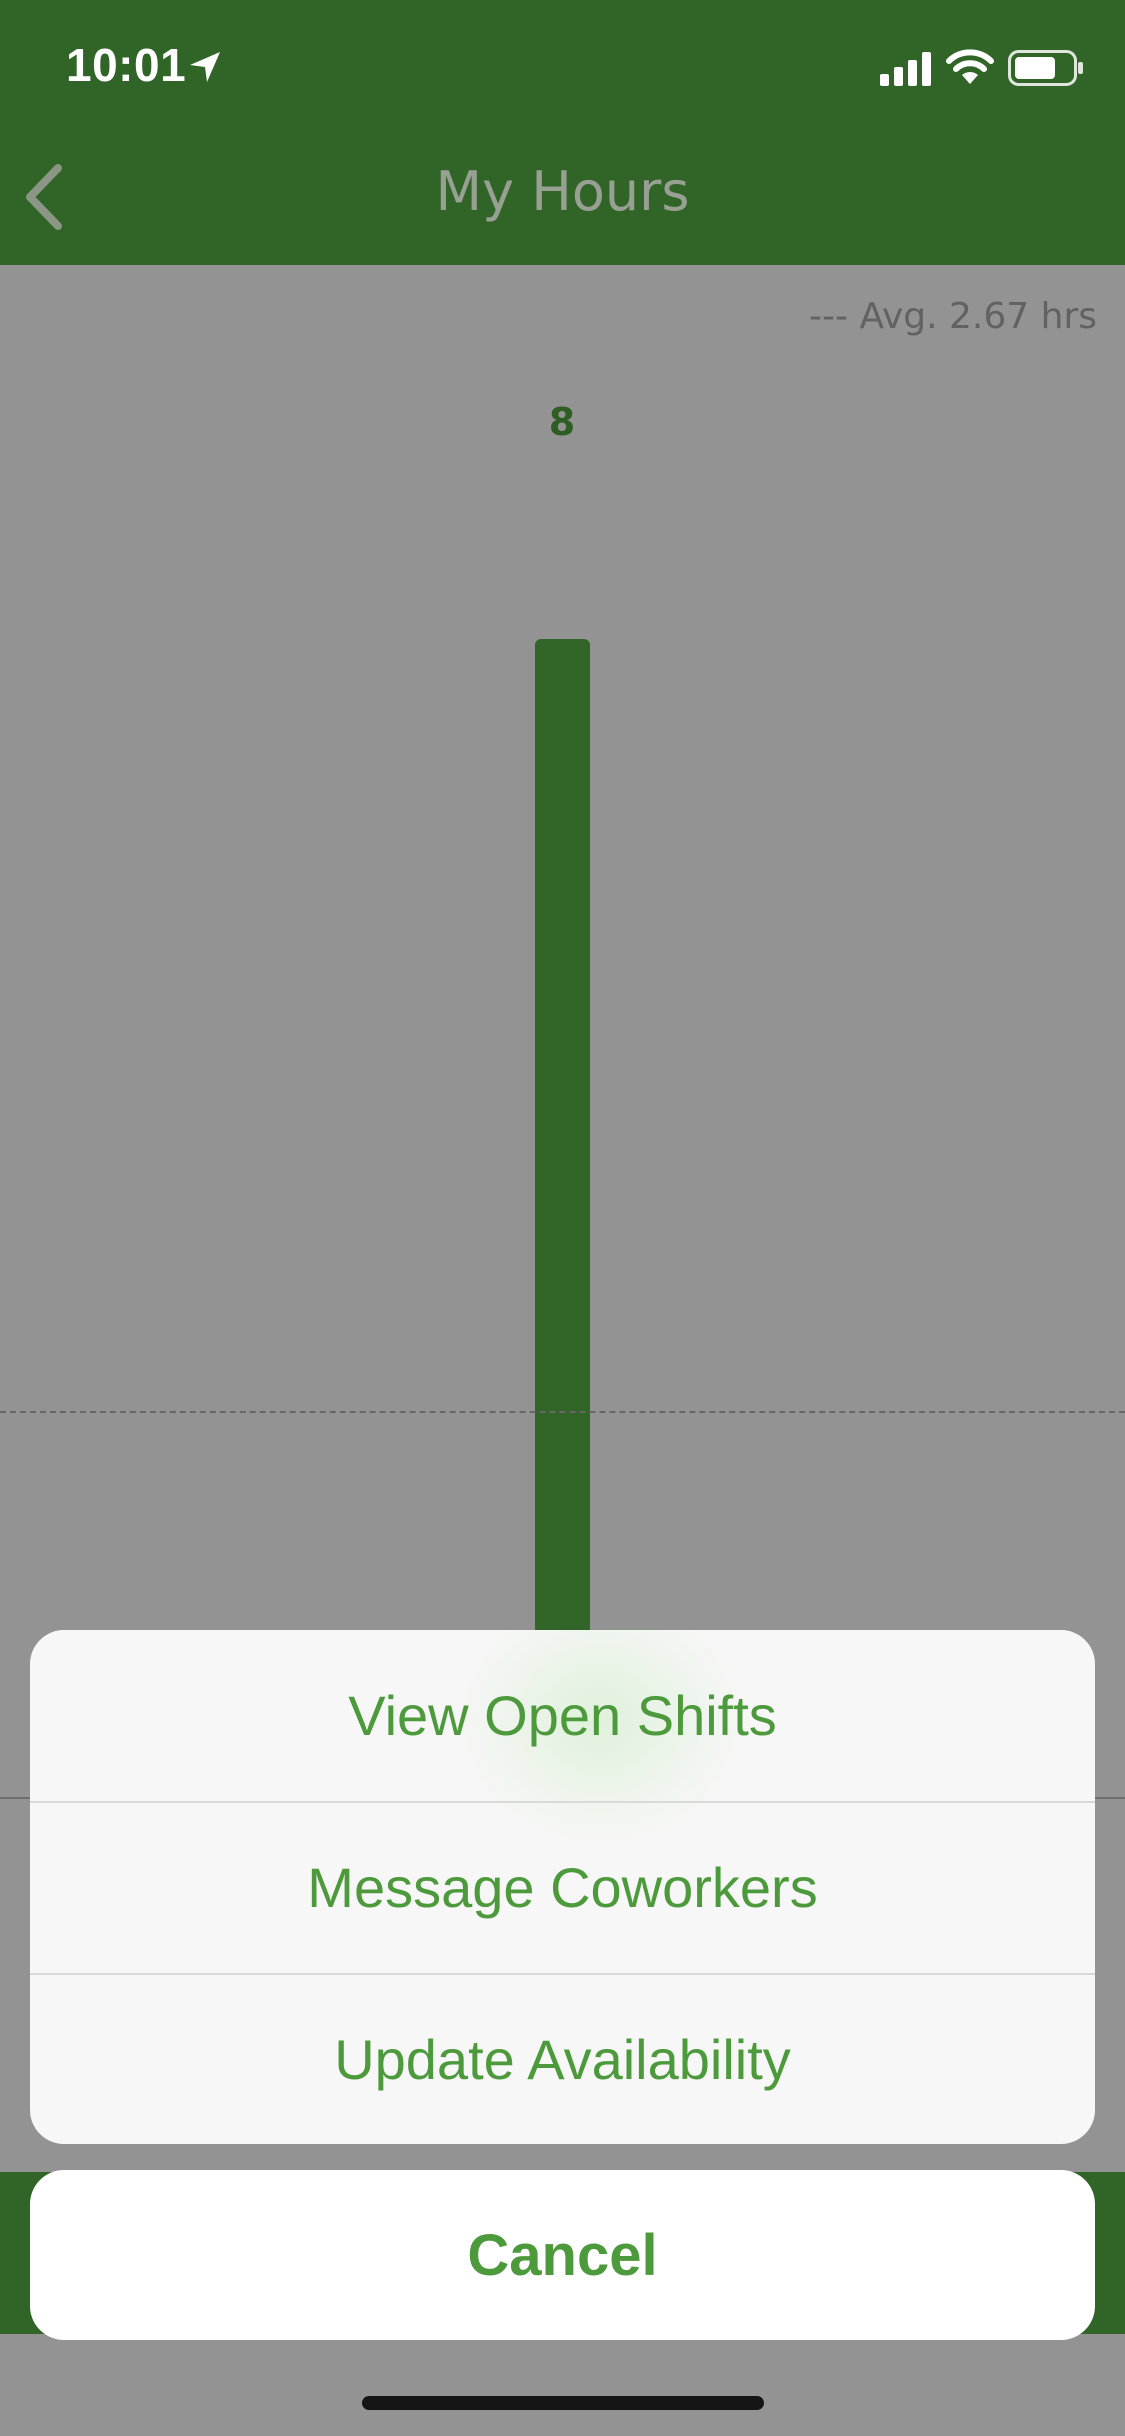  I want to click on hours-bar, so click(562, 1218).